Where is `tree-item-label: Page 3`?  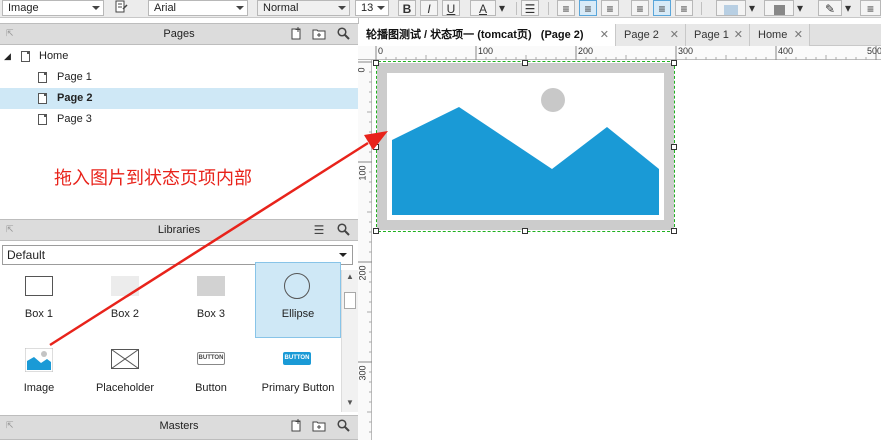 tree-item-label: Page 3 is located at coordinates (74, 119).